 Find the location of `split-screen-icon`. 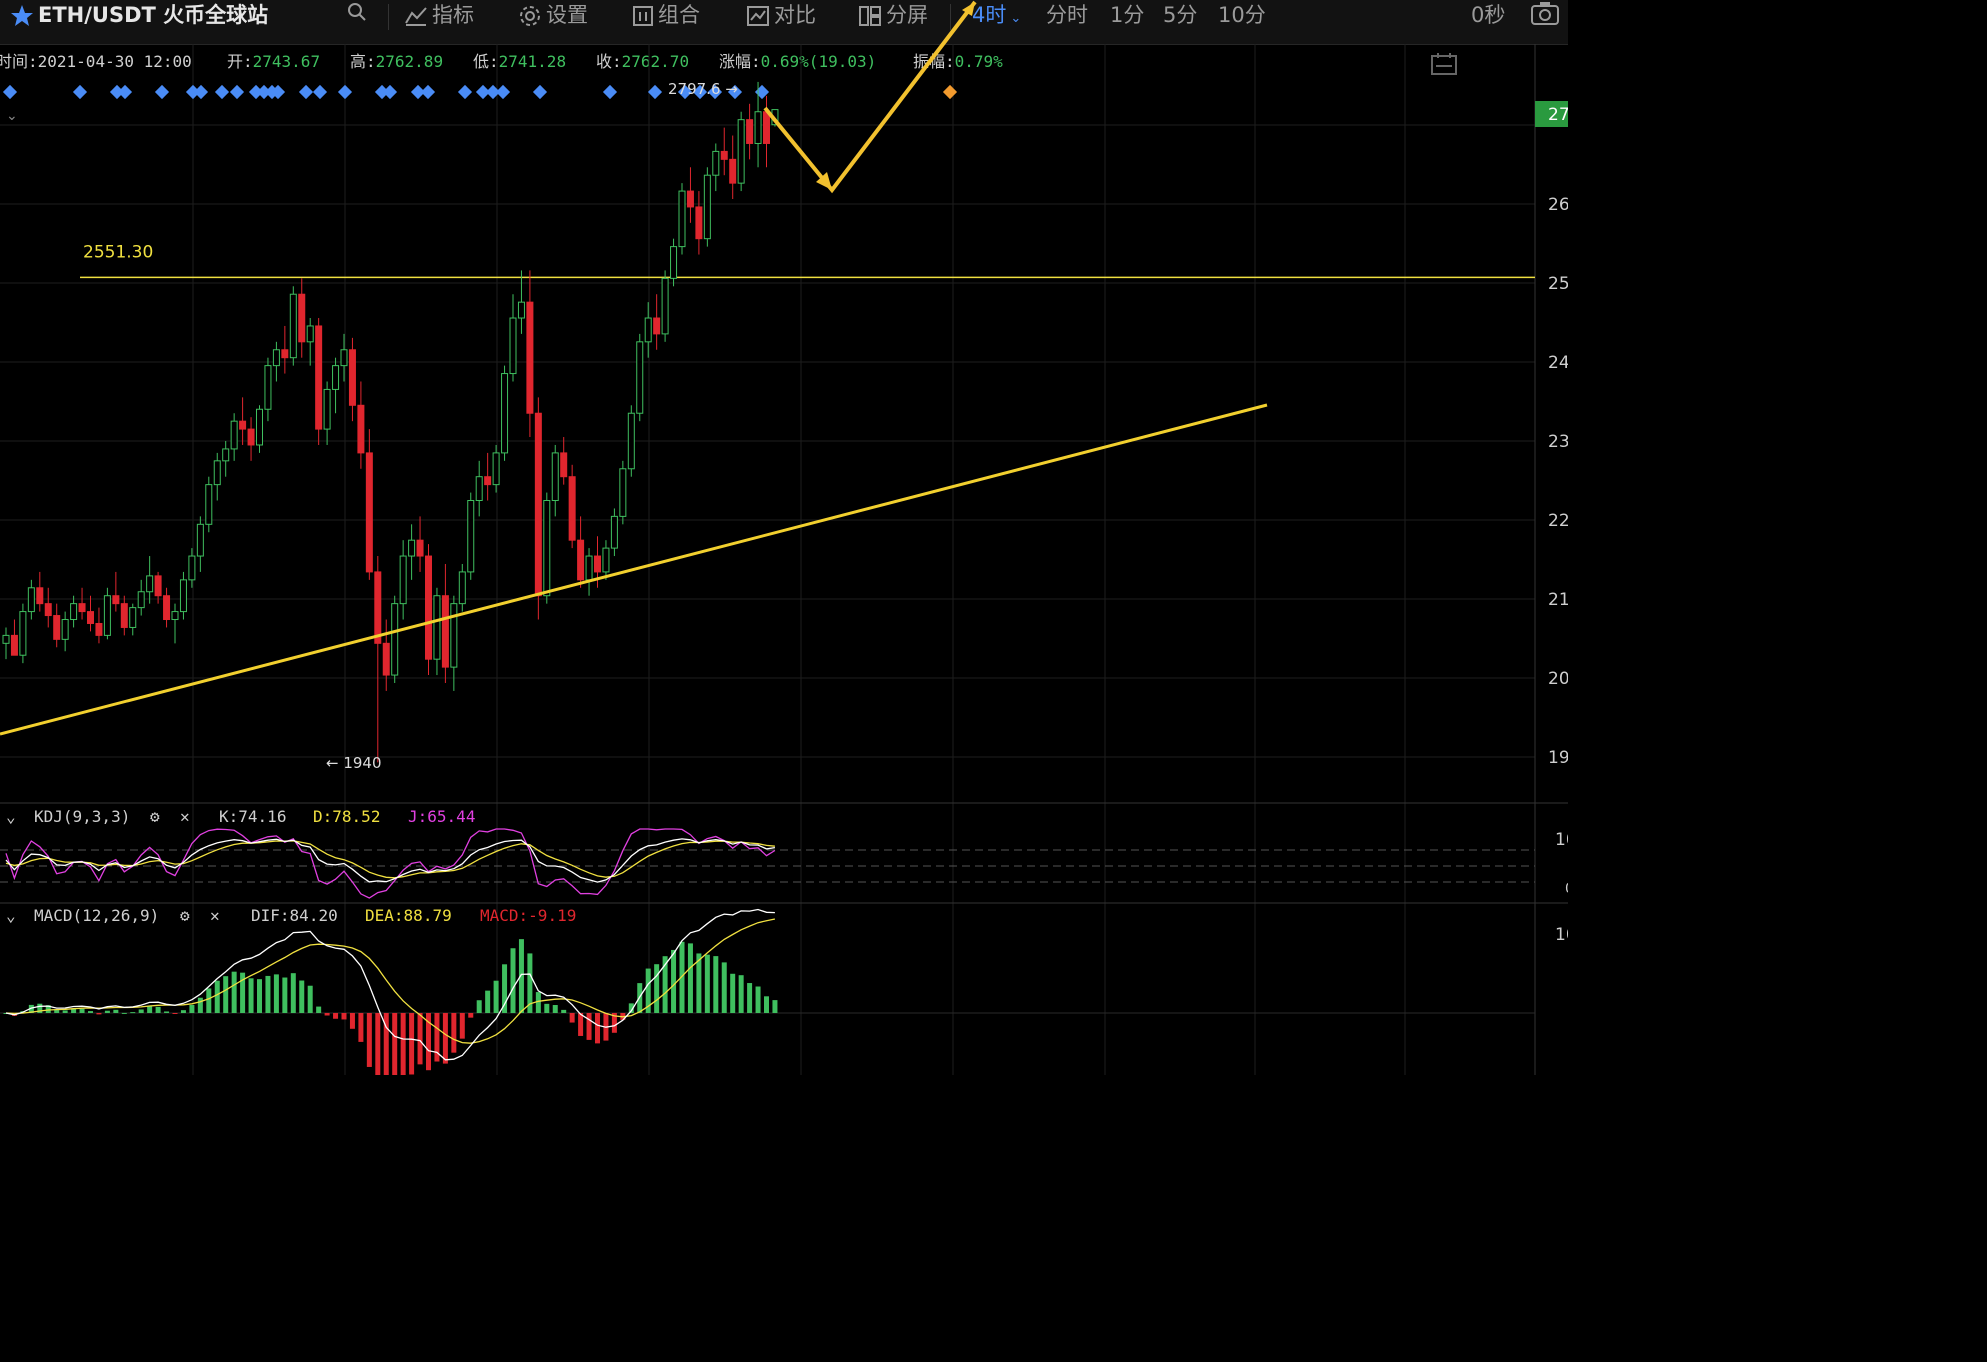

split-screen-icon is located at coordinates (870, 16).